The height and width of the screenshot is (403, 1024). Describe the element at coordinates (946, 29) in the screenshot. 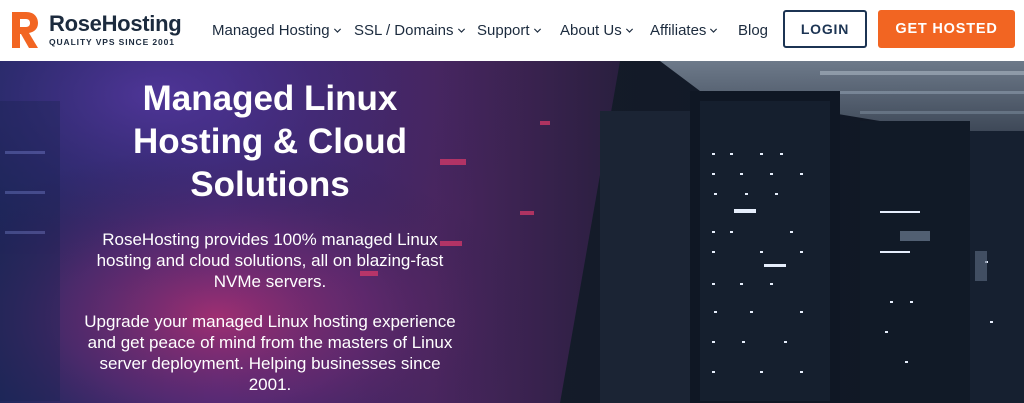

I see `get-hosted-button: GET HOSTED` at that location.